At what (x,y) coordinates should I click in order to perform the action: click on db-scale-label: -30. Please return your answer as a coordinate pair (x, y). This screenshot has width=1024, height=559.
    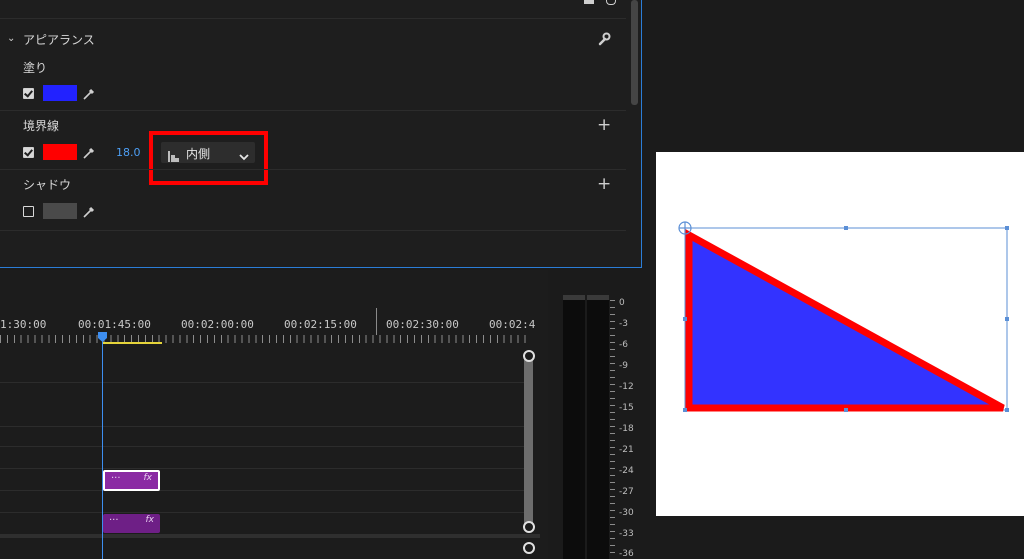
    Looking at the image, I should click on (626, 513).